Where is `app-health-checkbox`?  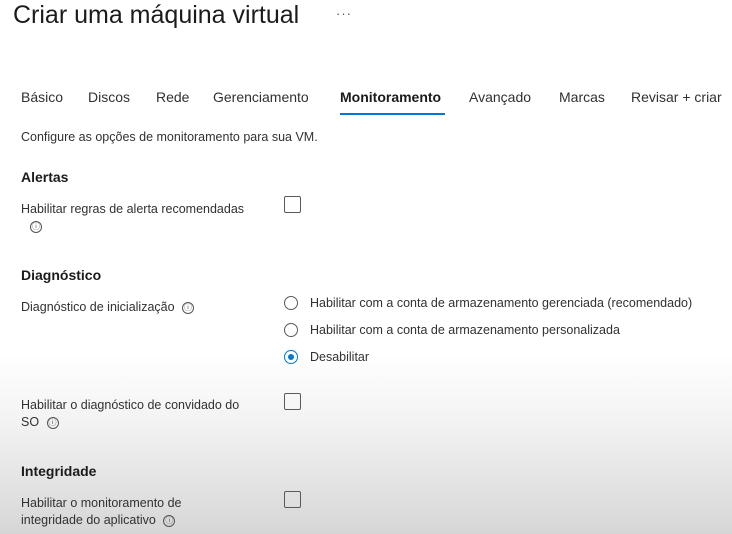 app-health-checkbox is located at coordinates (292, 499).